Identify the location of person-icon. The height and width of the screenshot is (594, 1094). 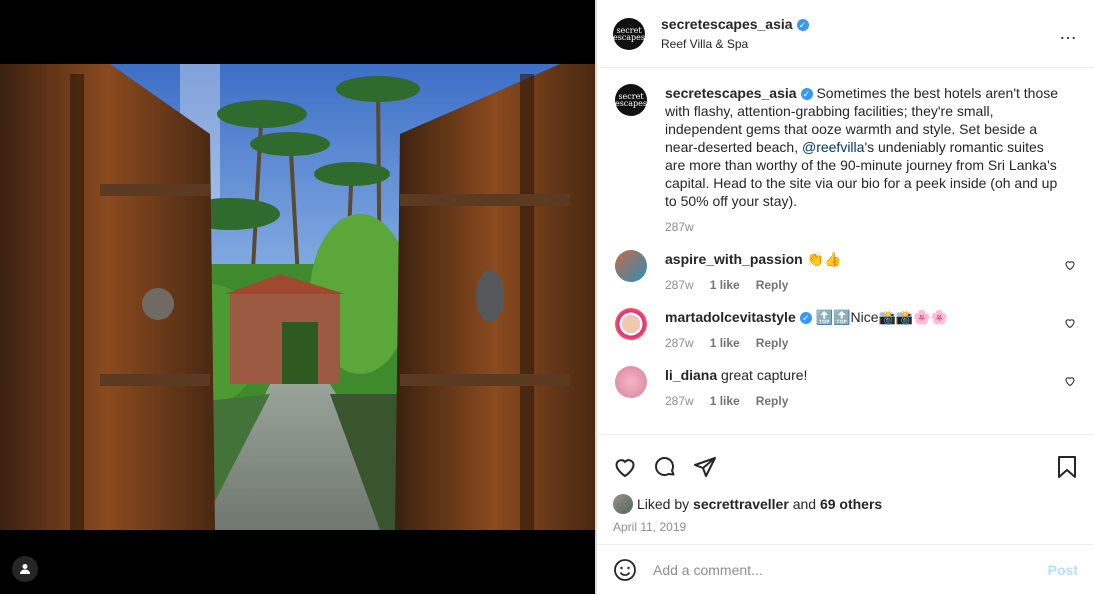
(25, 569).